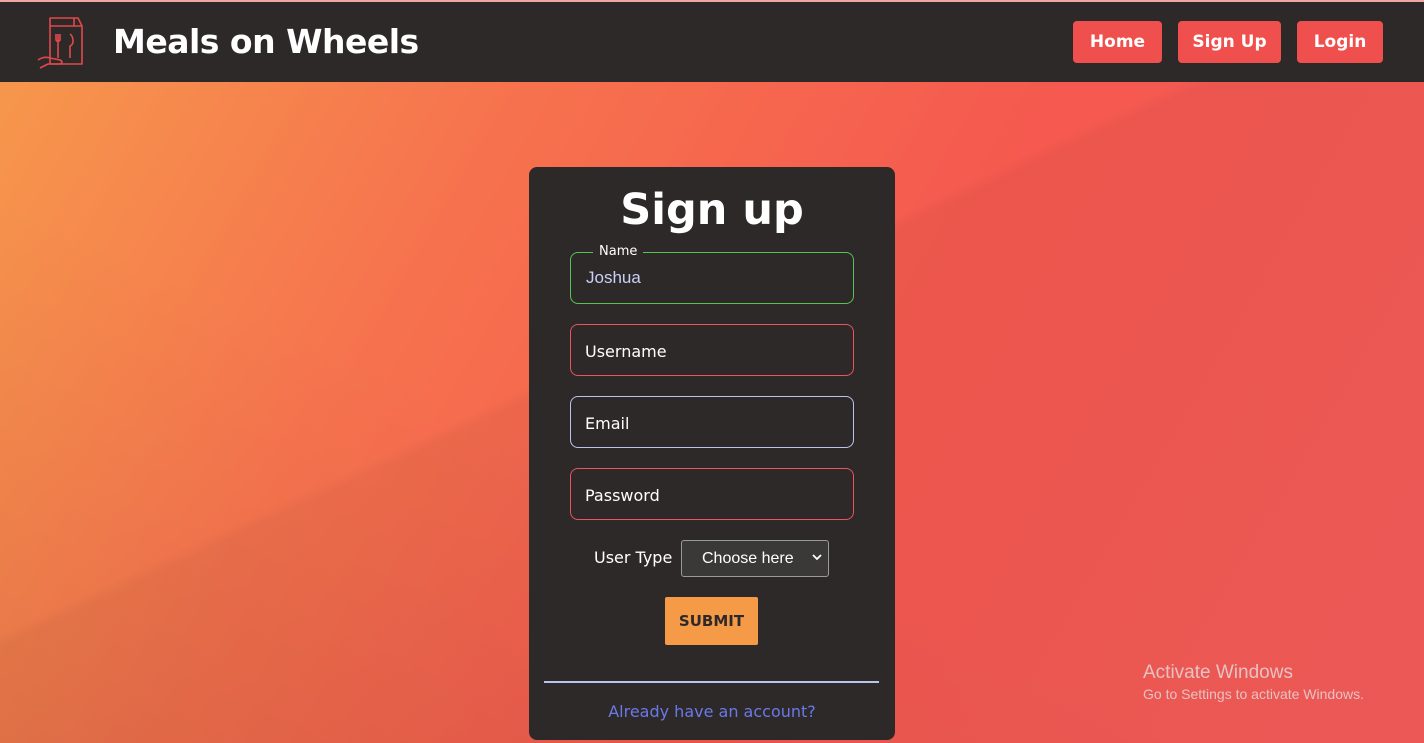 This screenshot has width=1424, height=743. I want to click on brand-title: Meals on Wheels, so click(266, 41).